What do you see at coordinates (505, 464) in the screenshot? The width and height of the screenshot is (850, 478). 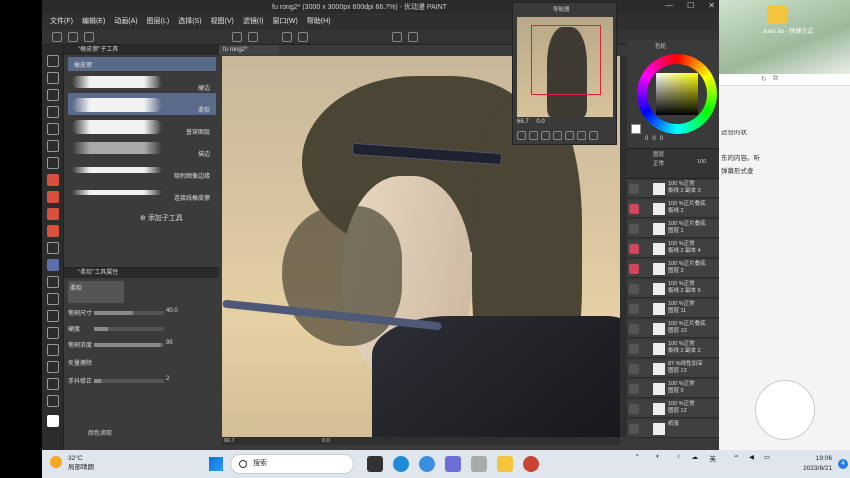 I see `file-explorer-icon` at bounding box center [505, 464].